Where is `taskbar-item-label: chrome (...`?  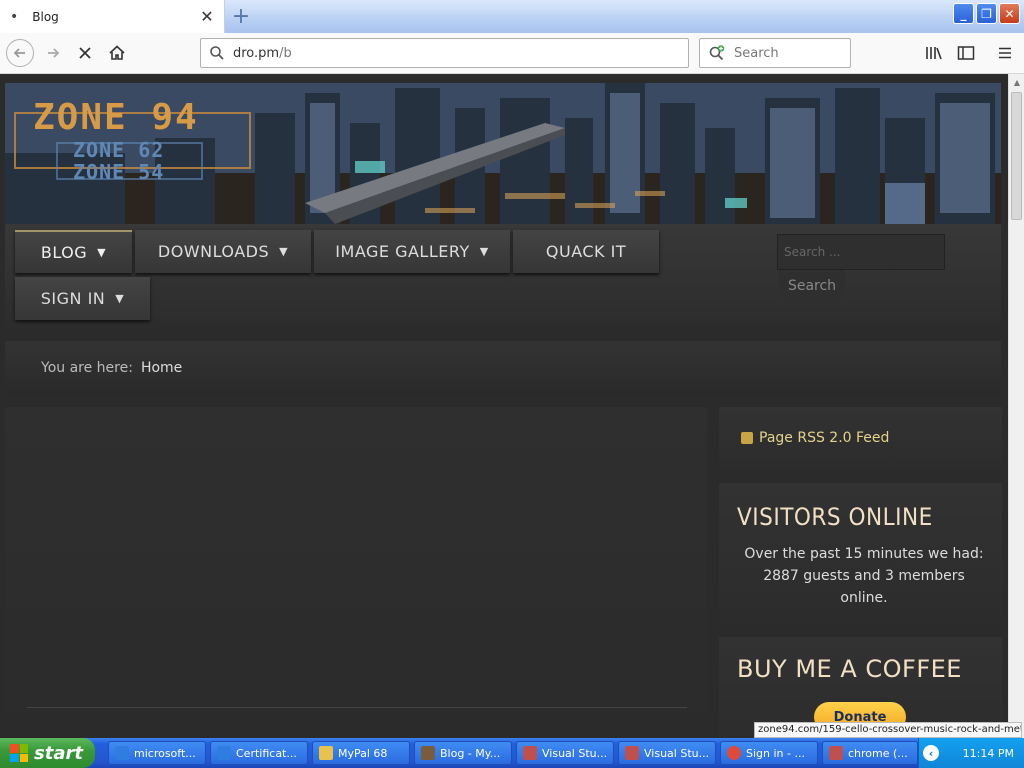
taskbar-item-label: chrome (... is located at coordinates (878, 753).